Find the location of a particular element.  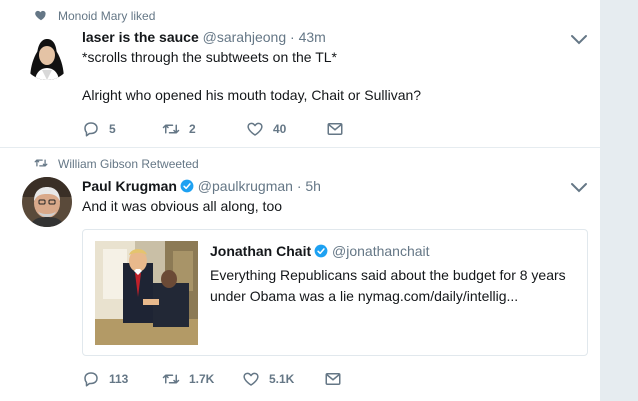

social-context-text: William Gibson Retweeted is located at coordinates (128, 164).